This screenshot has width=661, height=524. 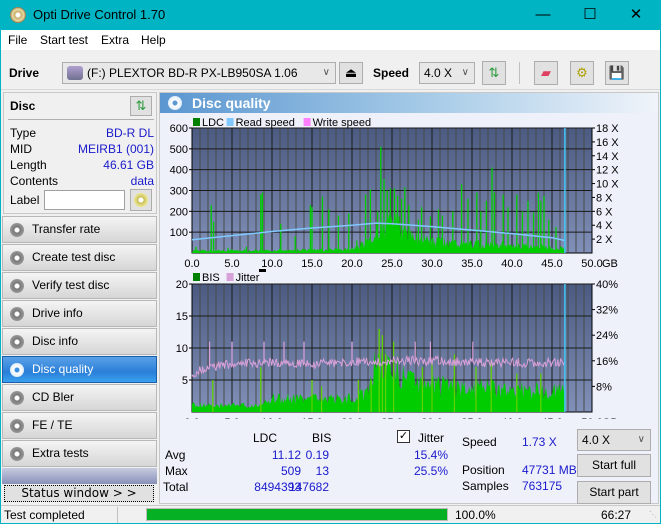 I want to click on start-part-button: Start part, so click(x=614, y=492).